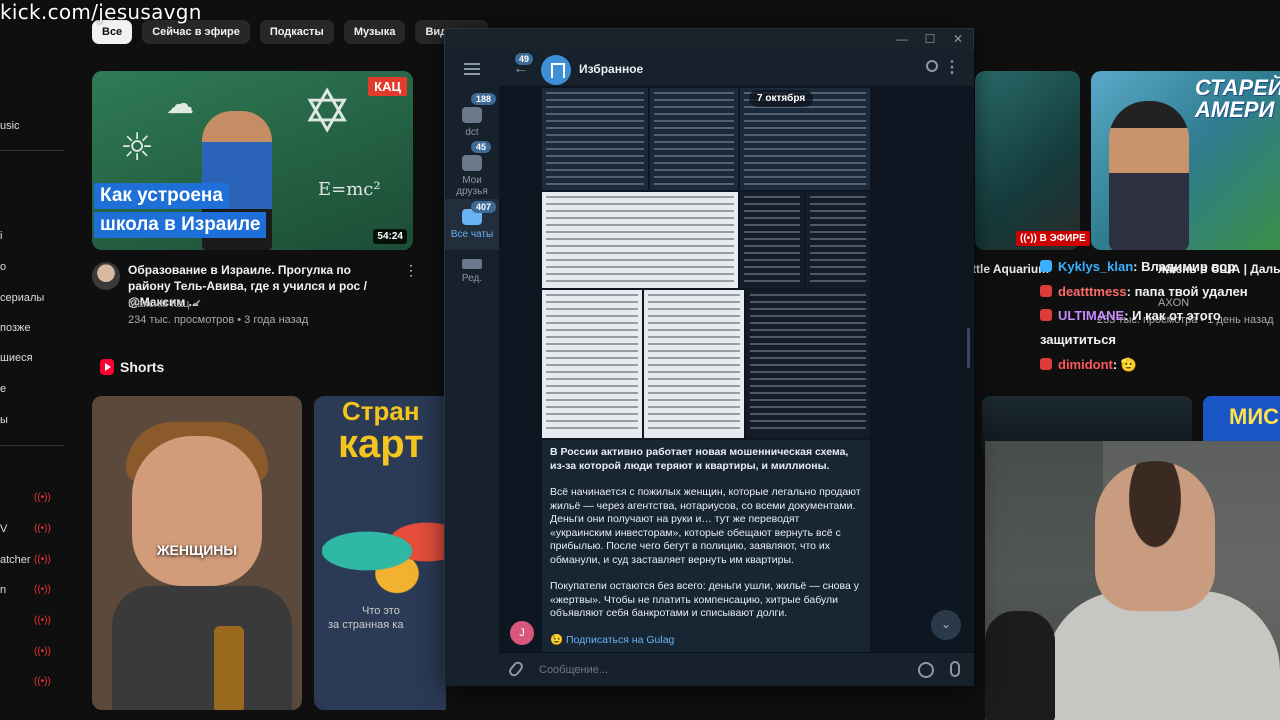 This screenshot has width=1280, height=720. I want to click on chat-text: : 🫡, so click(1125, 364).